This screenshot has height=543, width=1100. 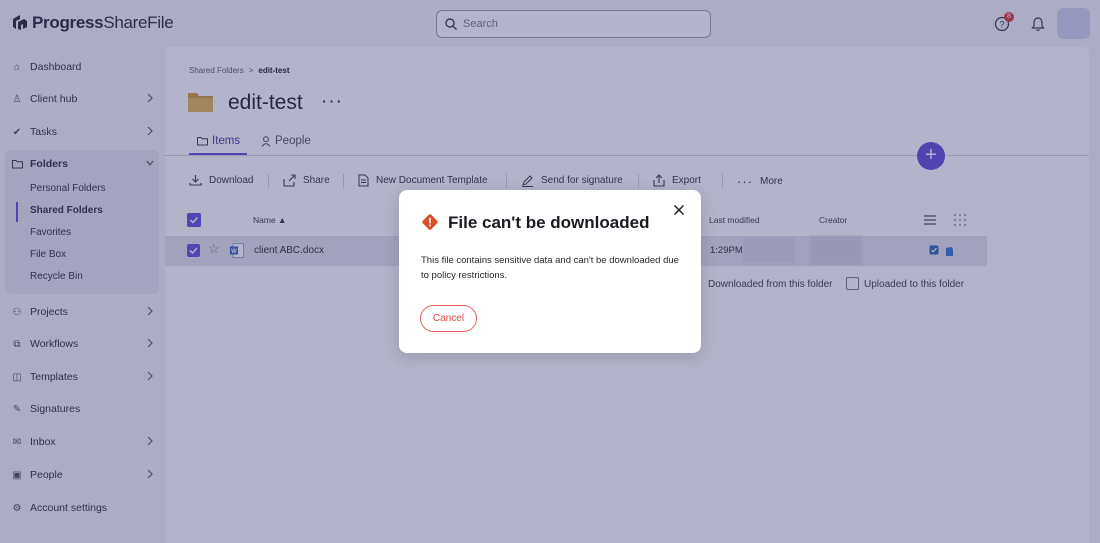 I want to click on warning-icon, so click(x=430, y=222).